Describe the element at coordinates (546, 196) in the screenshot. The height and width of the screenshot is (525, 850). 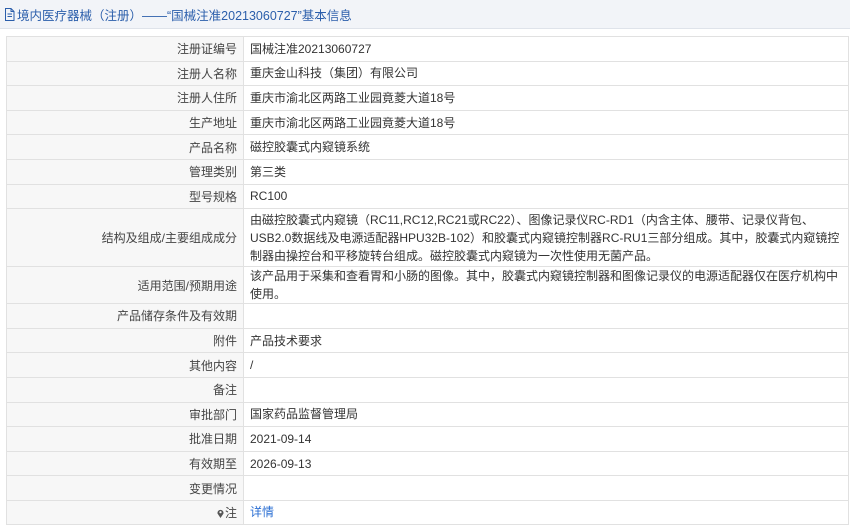
I see `field-value: RC100` at that location.